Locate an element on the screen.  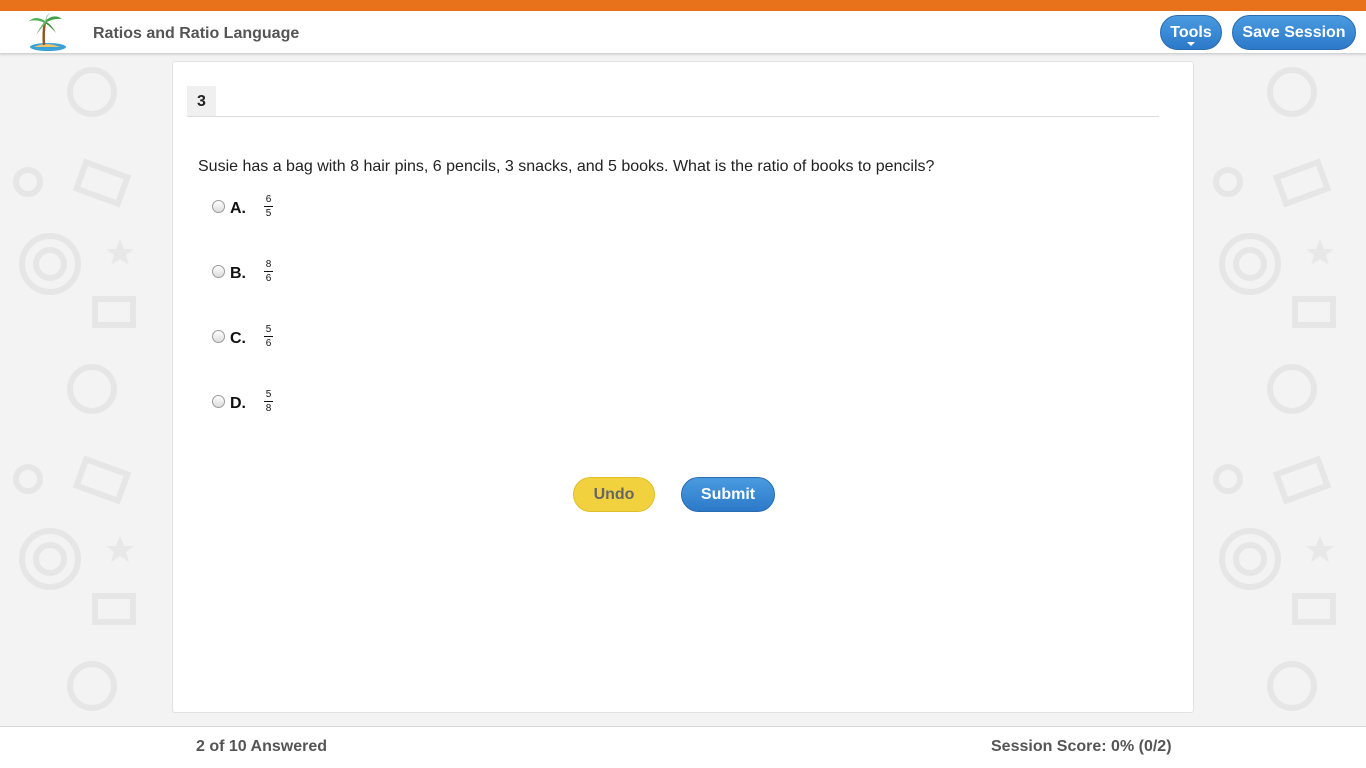
session-score: Session Score: 0% (0/2) is located at coordinates (1081, 746).